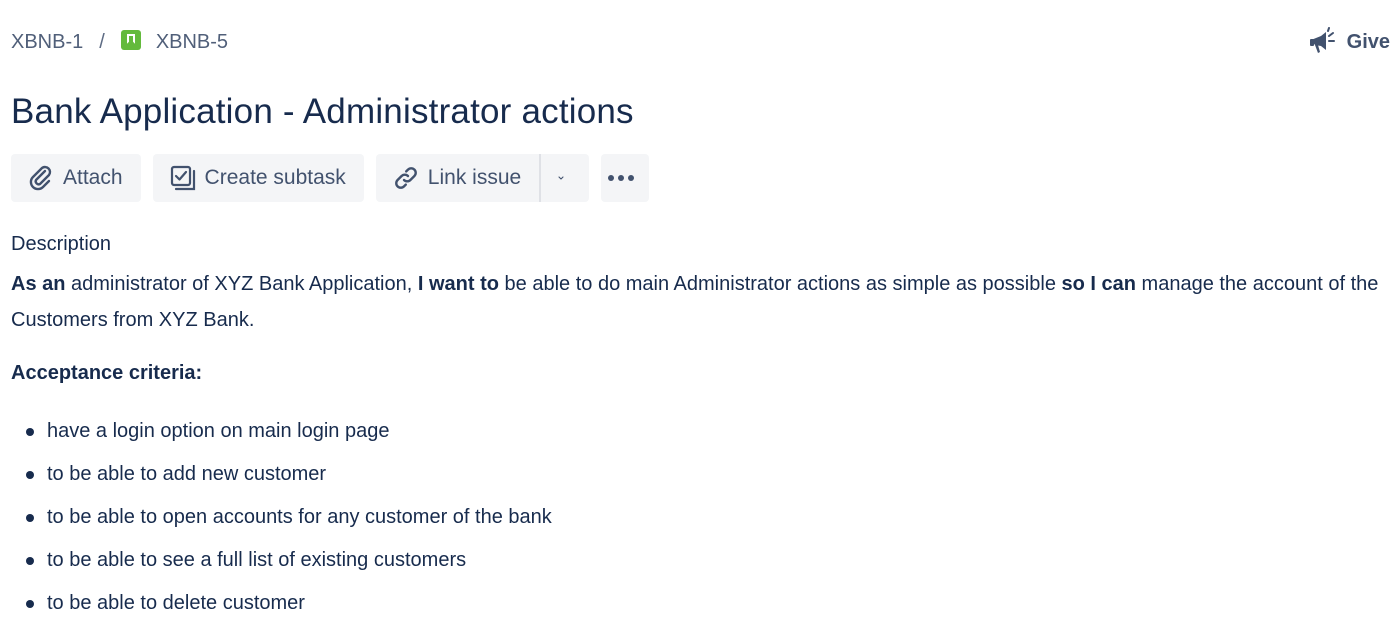 This screenshot has width=1390, height=642. Describe the element at coordinates (458, 284) in the screenshot. I see `story-bold-i-want-to: I want to` at that location.